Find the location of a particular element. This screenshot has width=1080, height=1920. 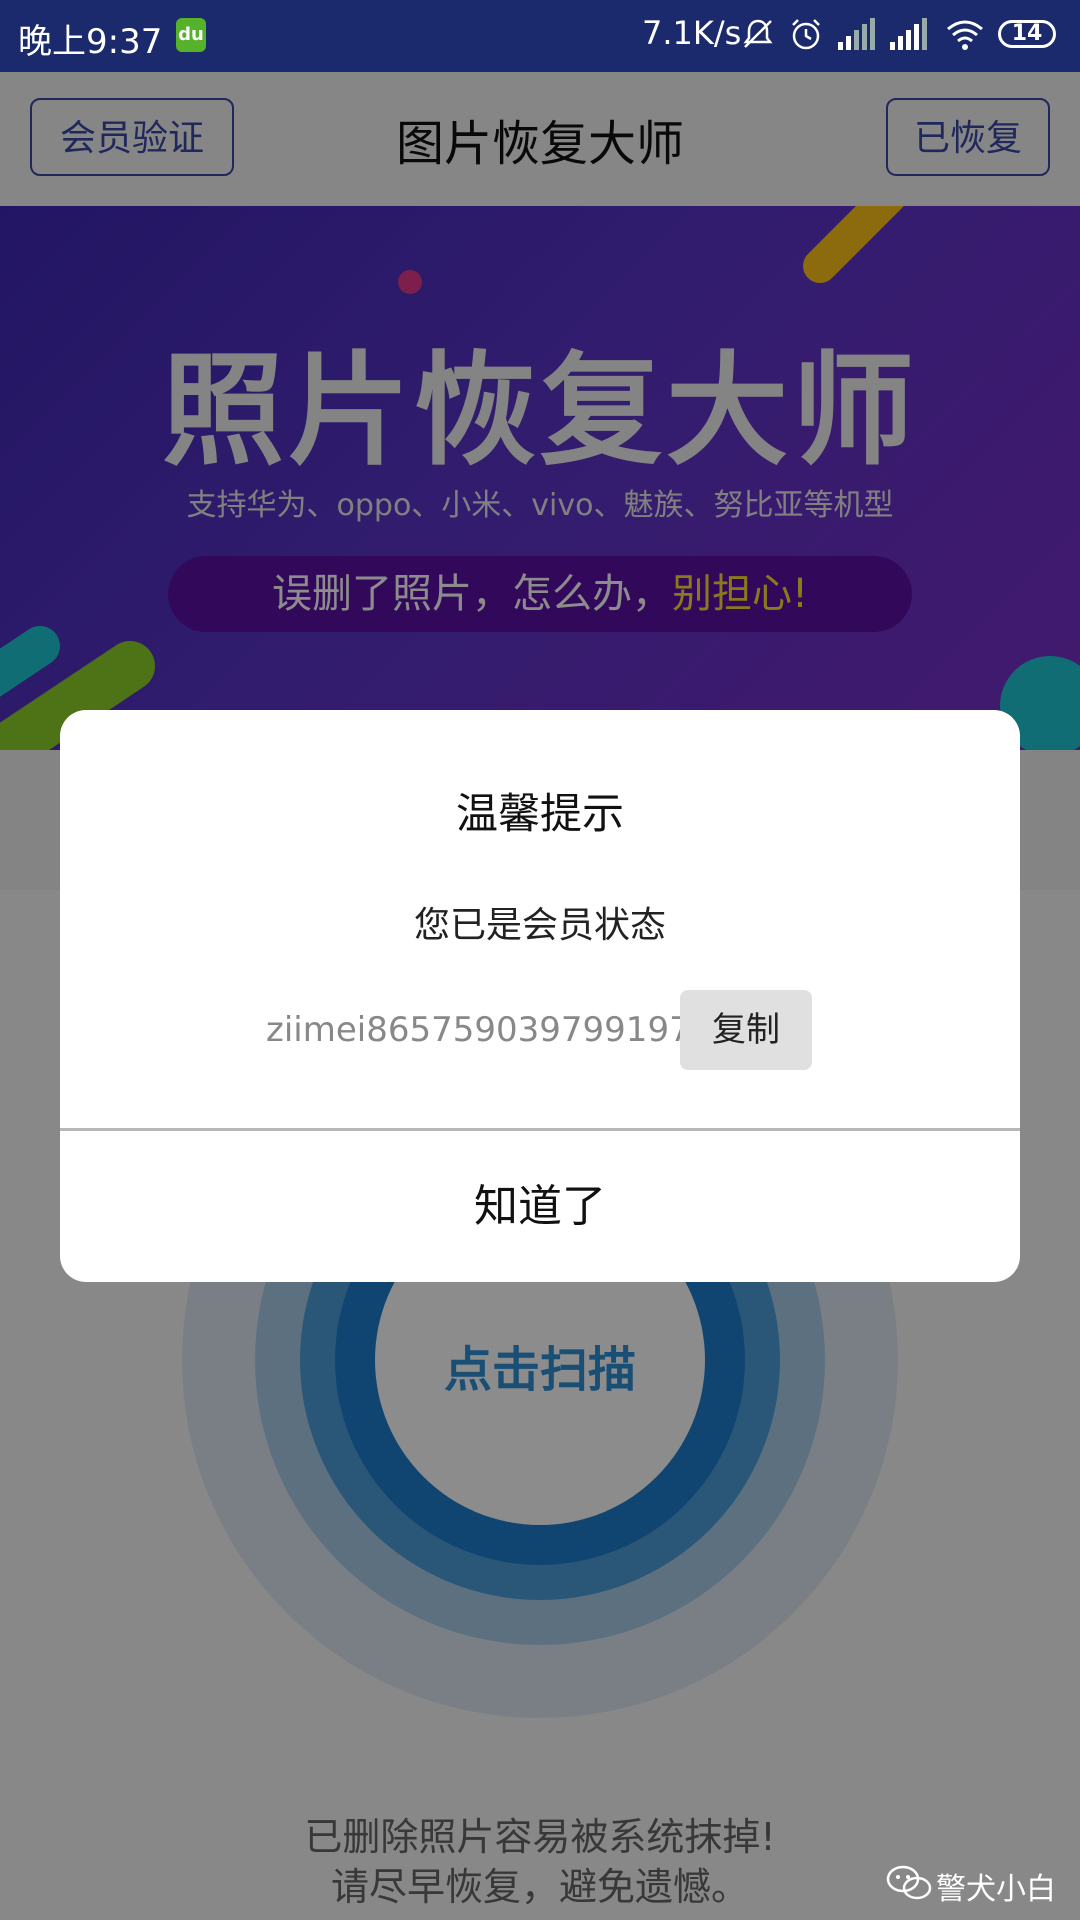

mute-icon is located at coordinates (758, 33).